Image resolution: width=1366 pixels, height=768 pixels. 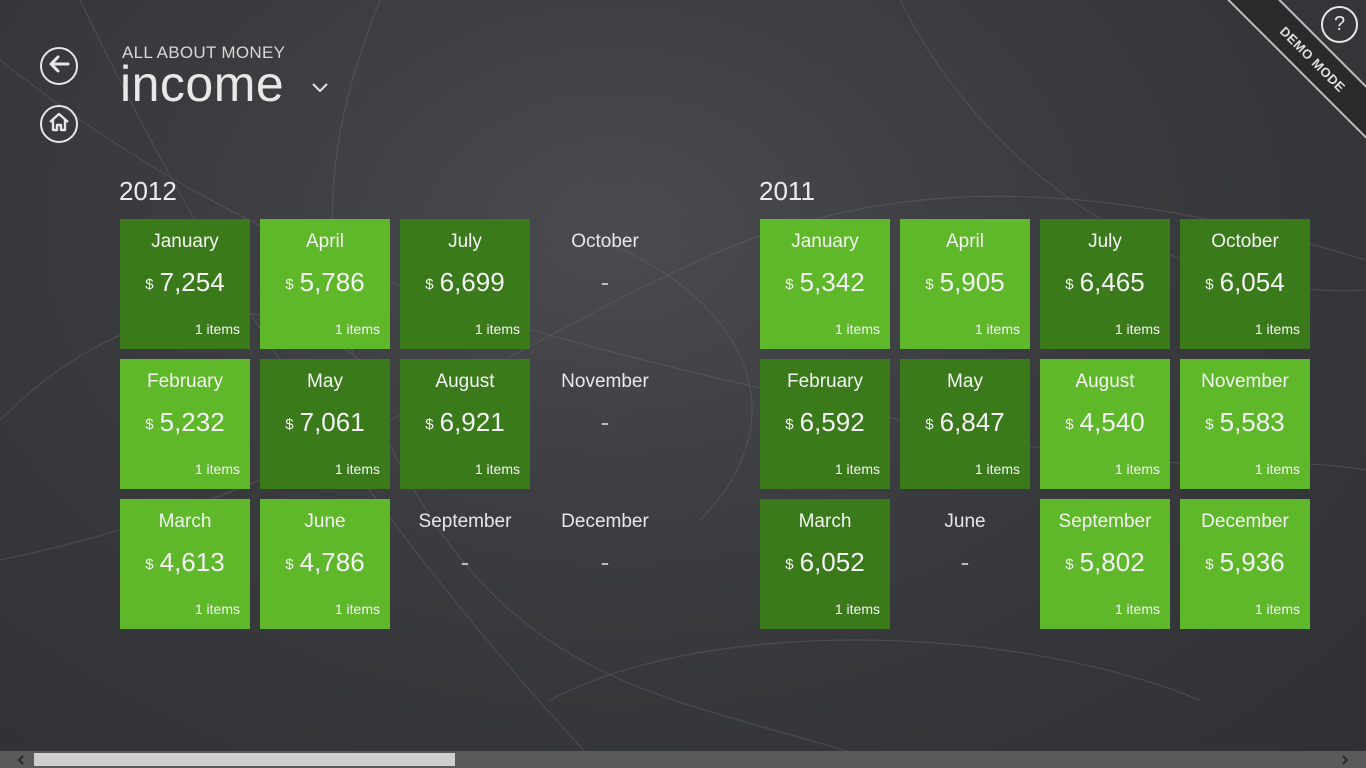 What do you see at coordinates (605, 381) in the screenshot?
I see `month-name: November` at bounding box center [605, 381].